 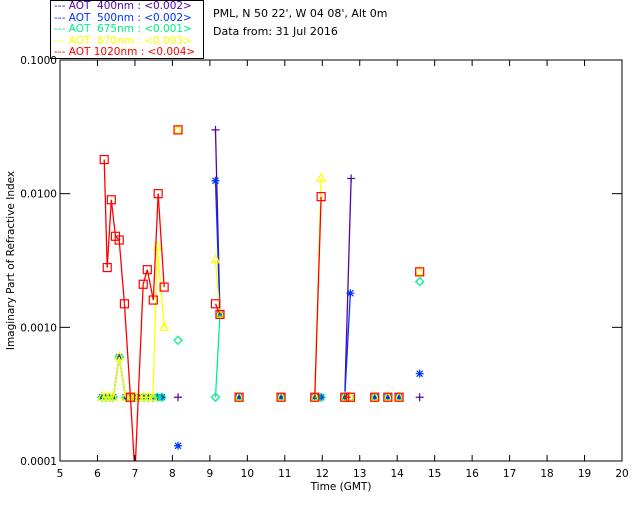 What do you see at coordinates (38, 195) in the screenshot?
I see `y-tick-label: 0.0100` at bounding box center [38, 195].